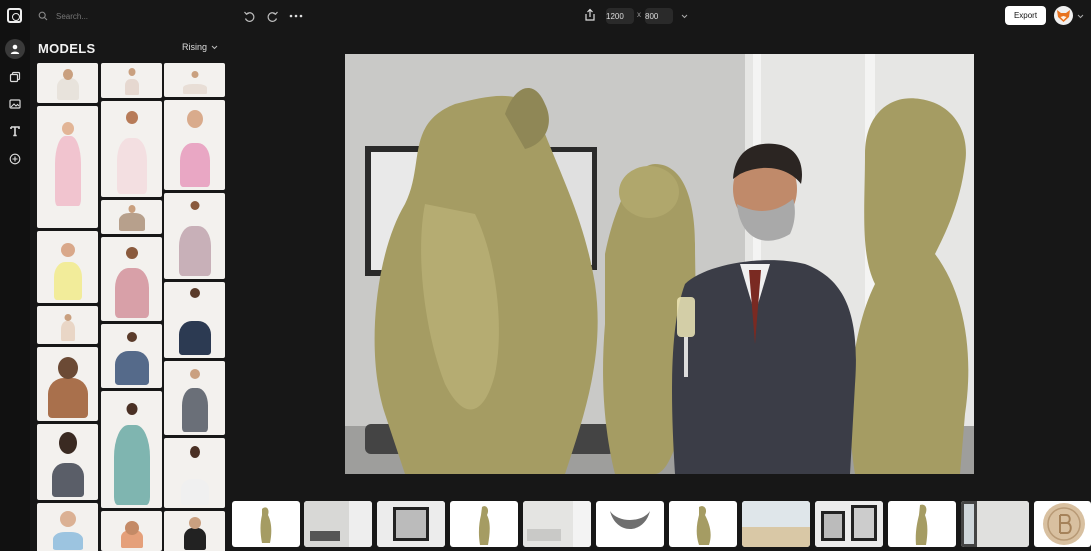 The height and width of the screenshot is (551, 1091). Describe the element at coordinates (659, 16) in the screenshot. I see `canvas-height-input` at that location.